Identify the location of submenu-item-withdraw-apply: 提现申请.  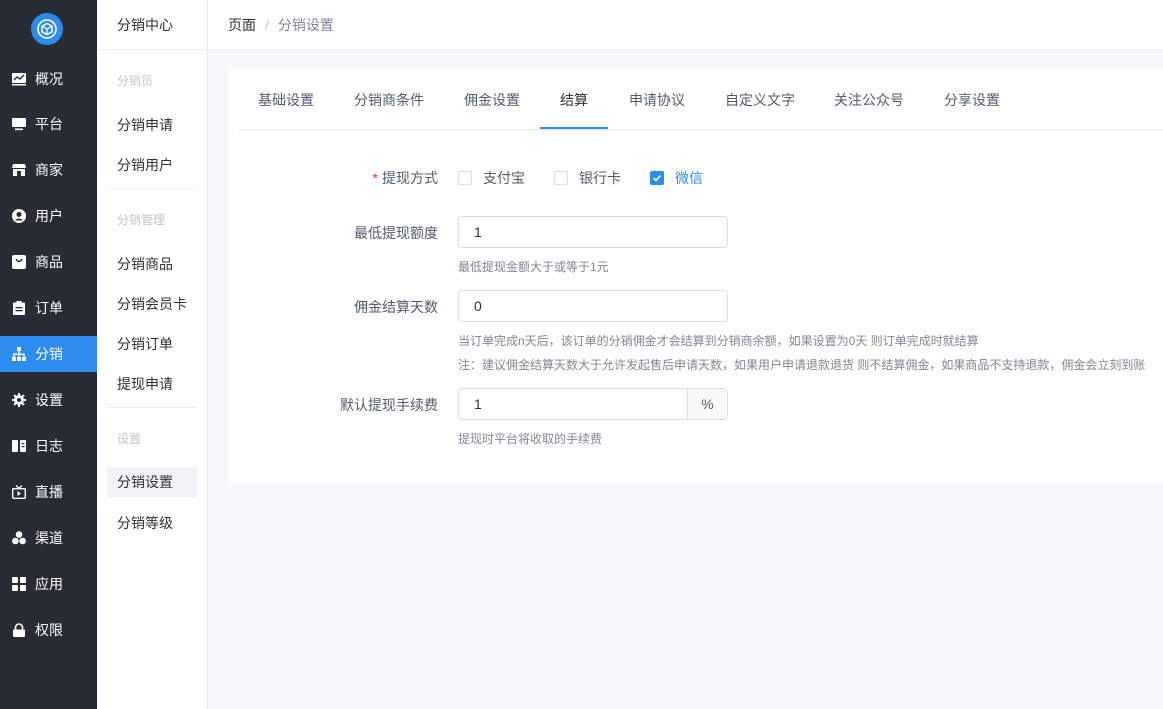
(152, 384).